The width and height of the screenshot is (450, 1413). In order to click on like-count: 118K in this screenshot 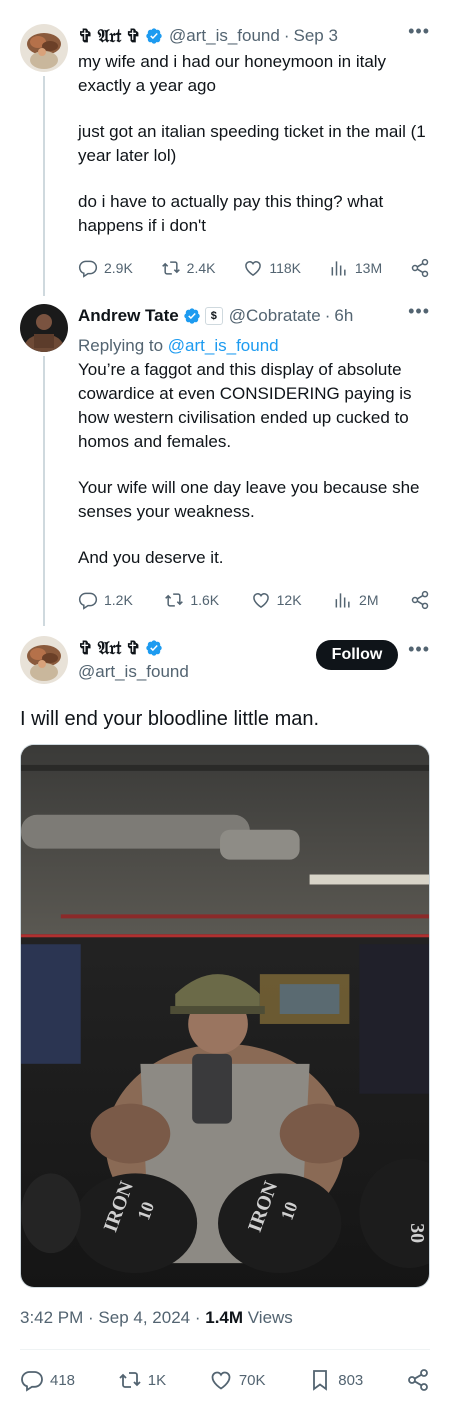, I will do `click(285, 268)`.